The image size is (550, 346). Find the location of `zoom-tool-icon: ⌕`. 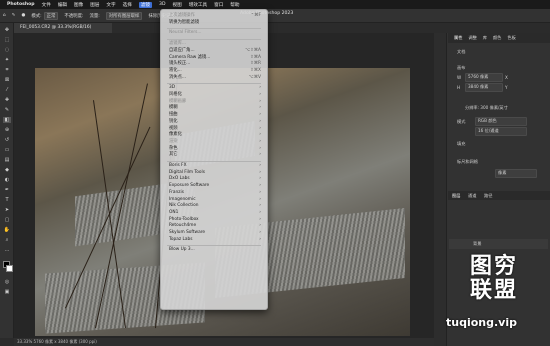

zoom-tool-icon: ⌕ is located at coordinates (7, 240).